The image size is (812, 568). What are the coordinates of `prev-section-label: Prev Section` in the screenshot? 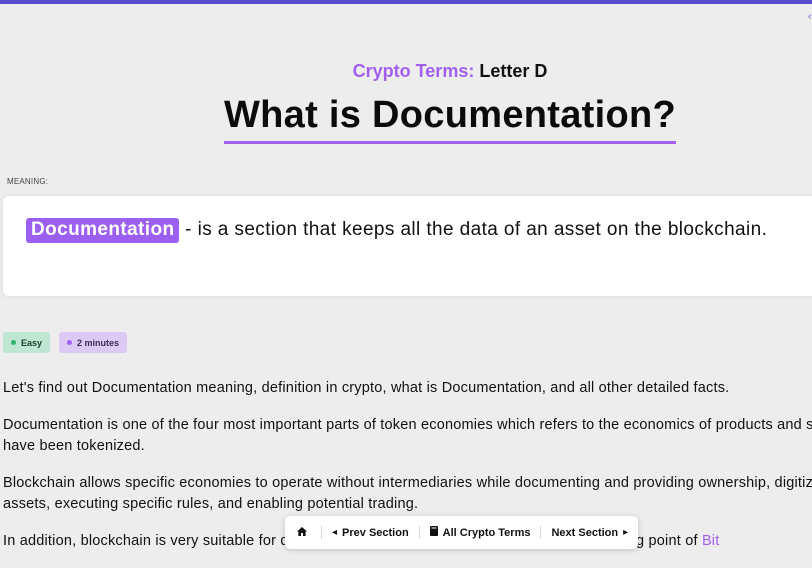 It's located at (375, 532).